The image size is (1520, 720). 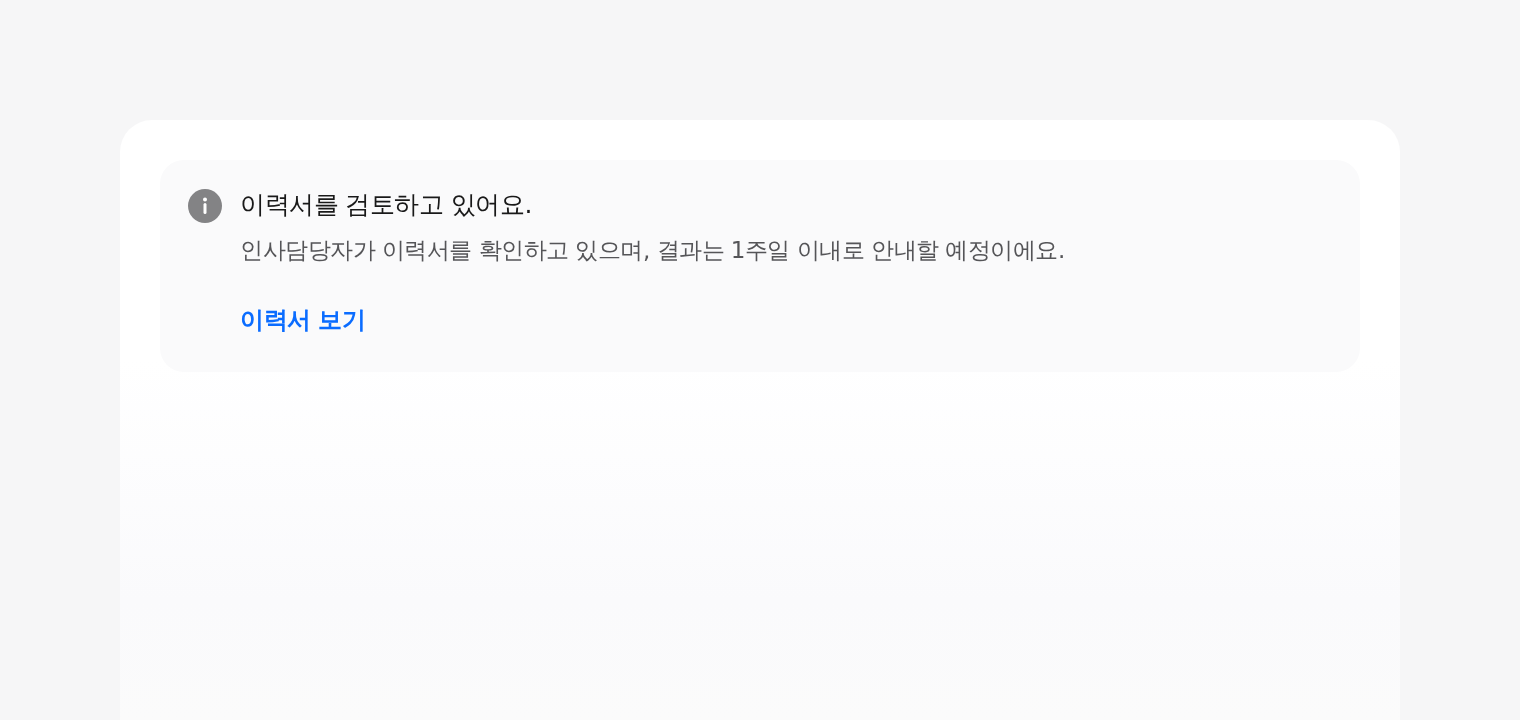 What do you see at coordinates (386, 205) in the screenshot?
I see `notice-title: 이력서를 검토하고 있어요.` at bounding box center [386, 205].